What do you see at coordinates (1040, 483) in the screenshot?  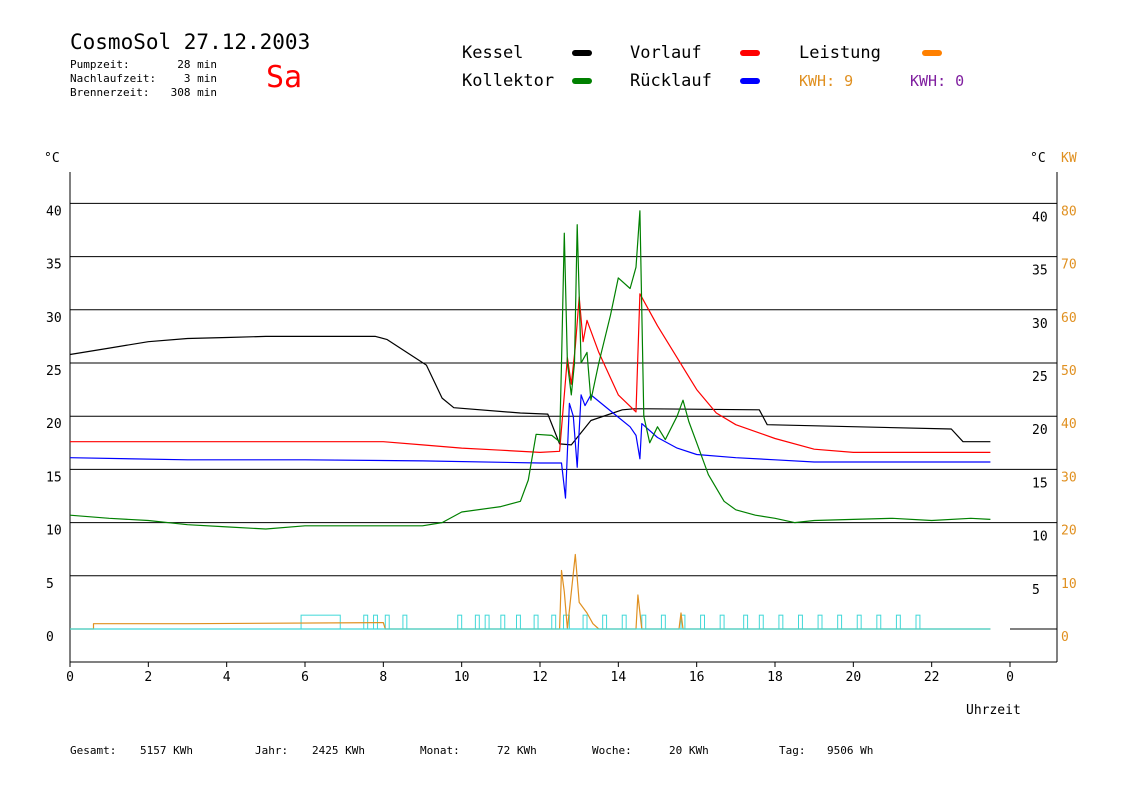 I see `y-tick-right-celsius: 15` at bounding box center [1040, 483].